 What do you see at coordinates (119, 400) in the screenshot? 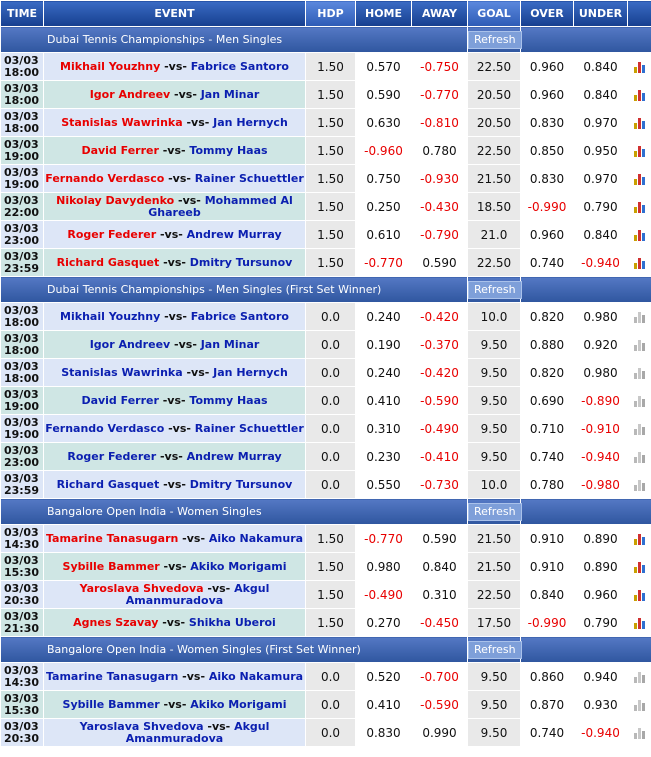
I see `home-team-link: David Ferrer` at bounding box center [119, 400].